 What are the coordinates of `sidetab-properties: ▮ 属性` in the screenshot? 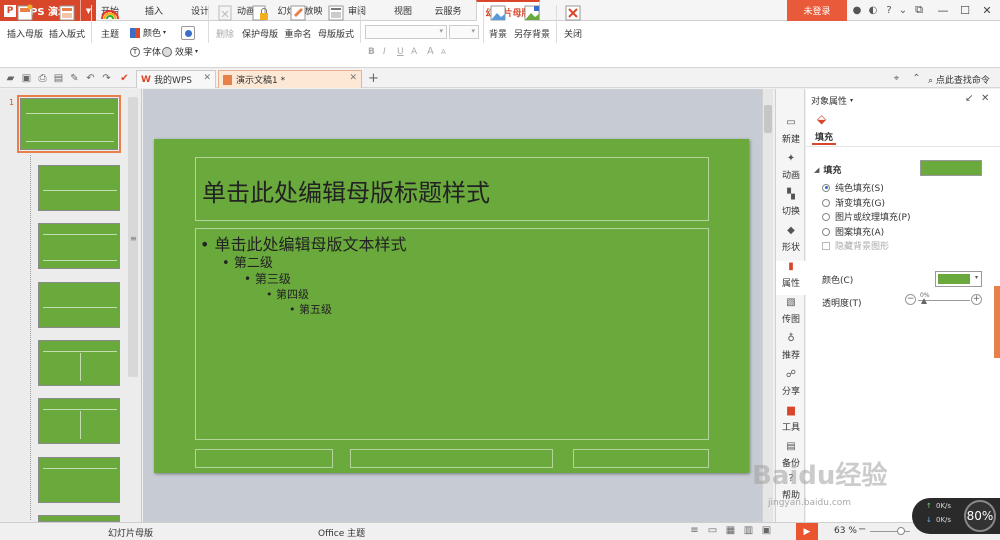 It's located at (791, 278).